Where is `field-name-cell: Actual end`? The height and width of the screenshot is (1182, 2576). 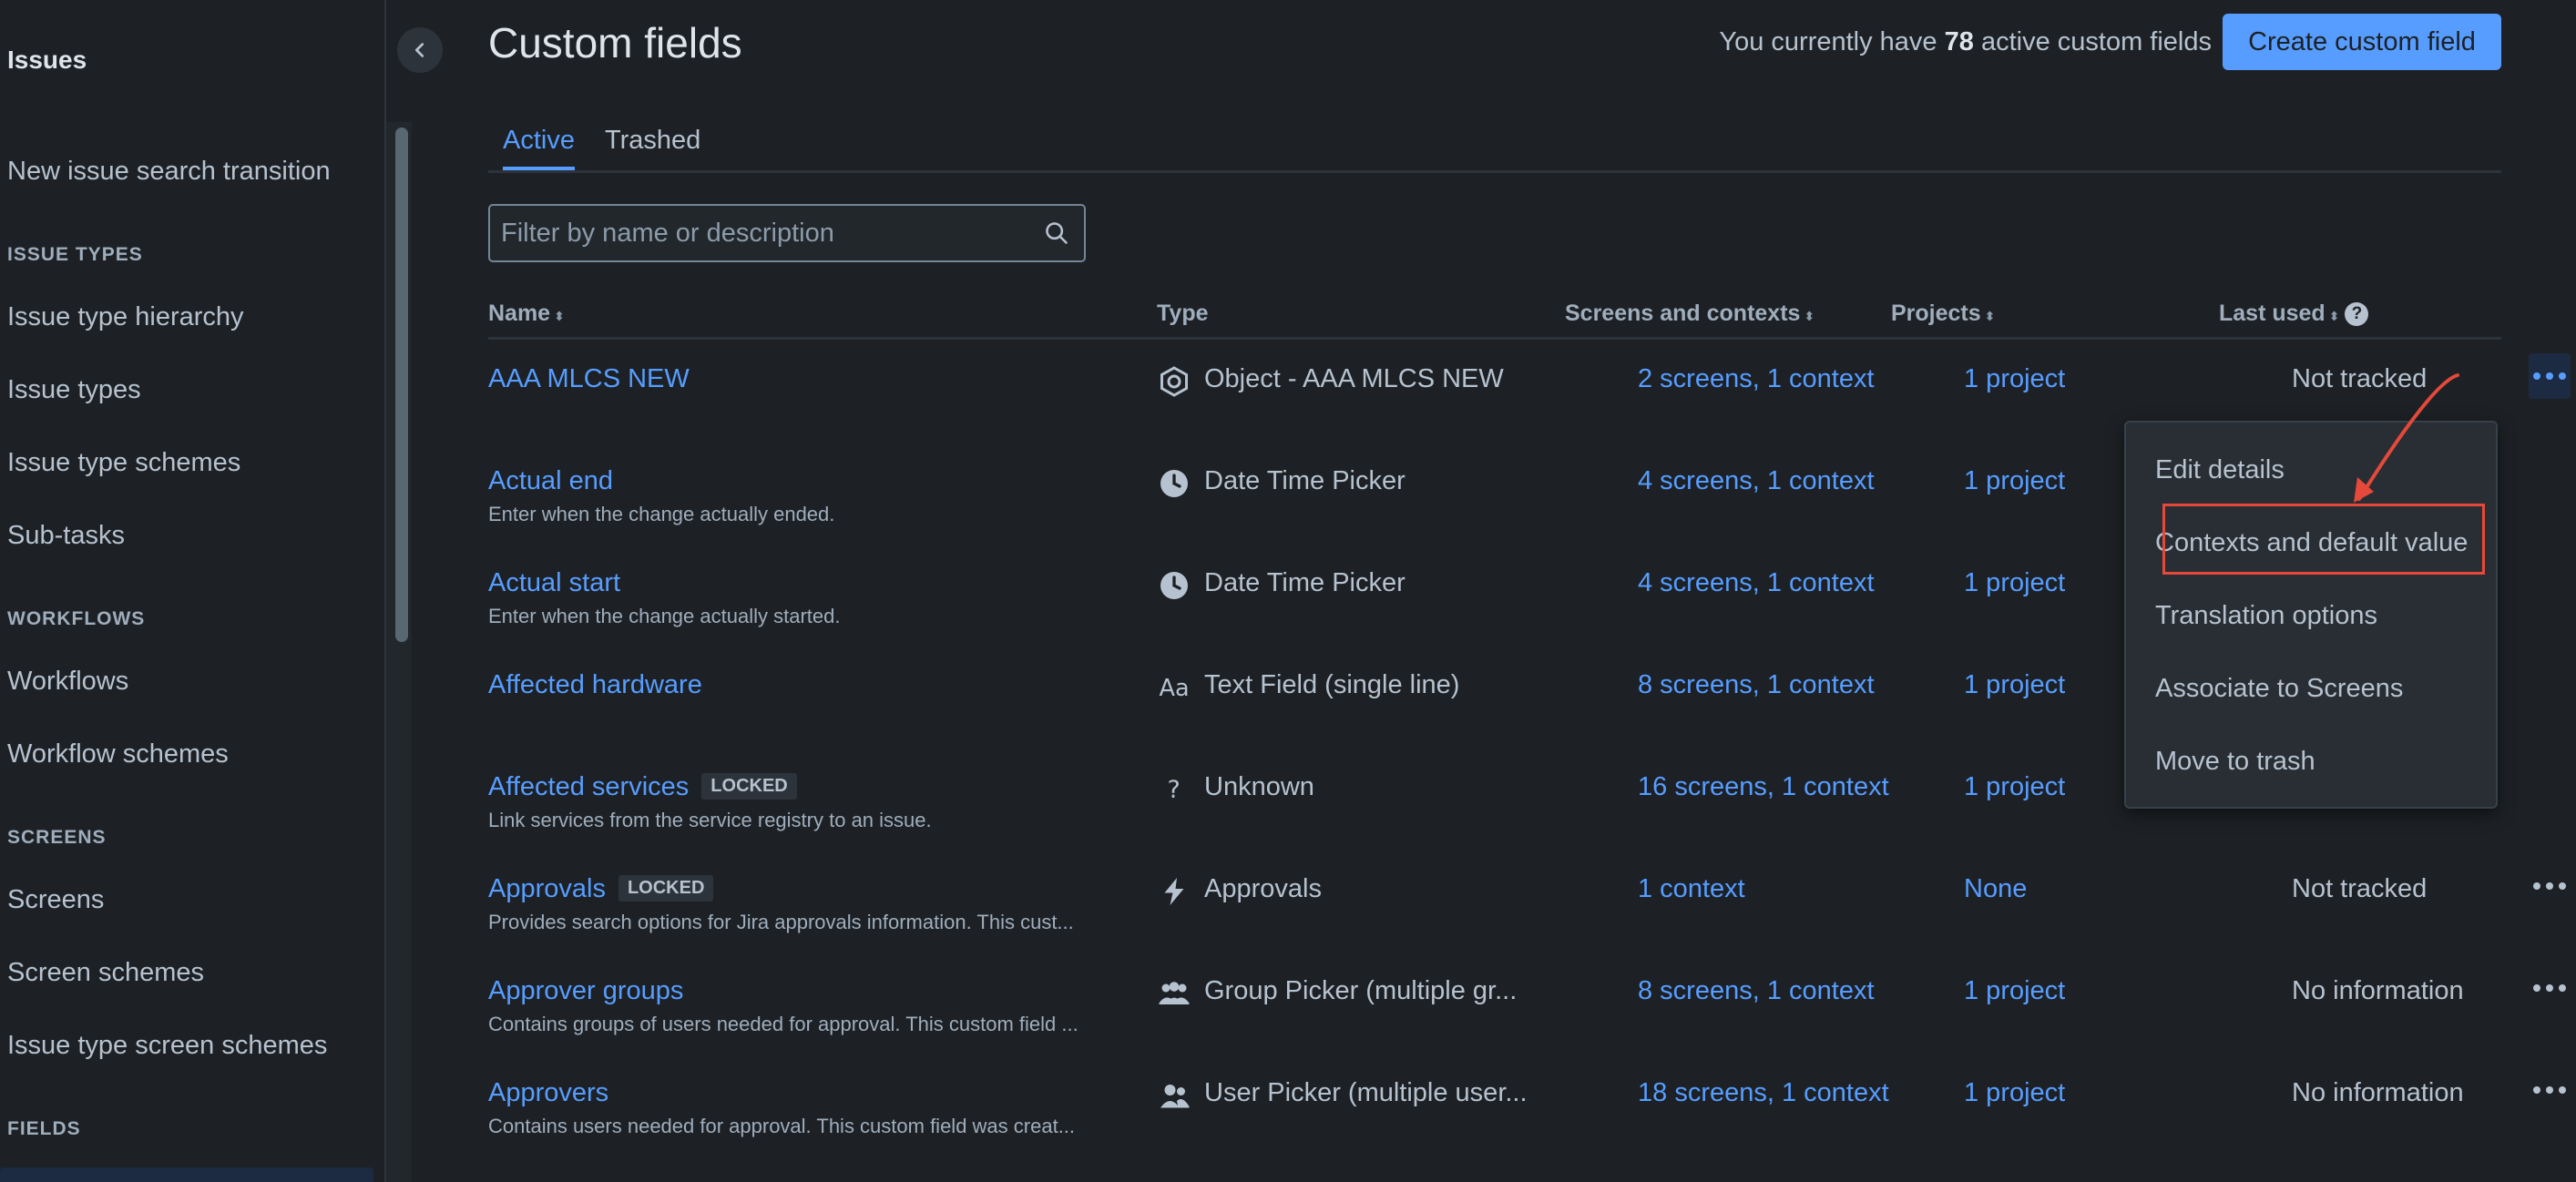 field-name-cell: Actual end is located at coordinates (550, 481).